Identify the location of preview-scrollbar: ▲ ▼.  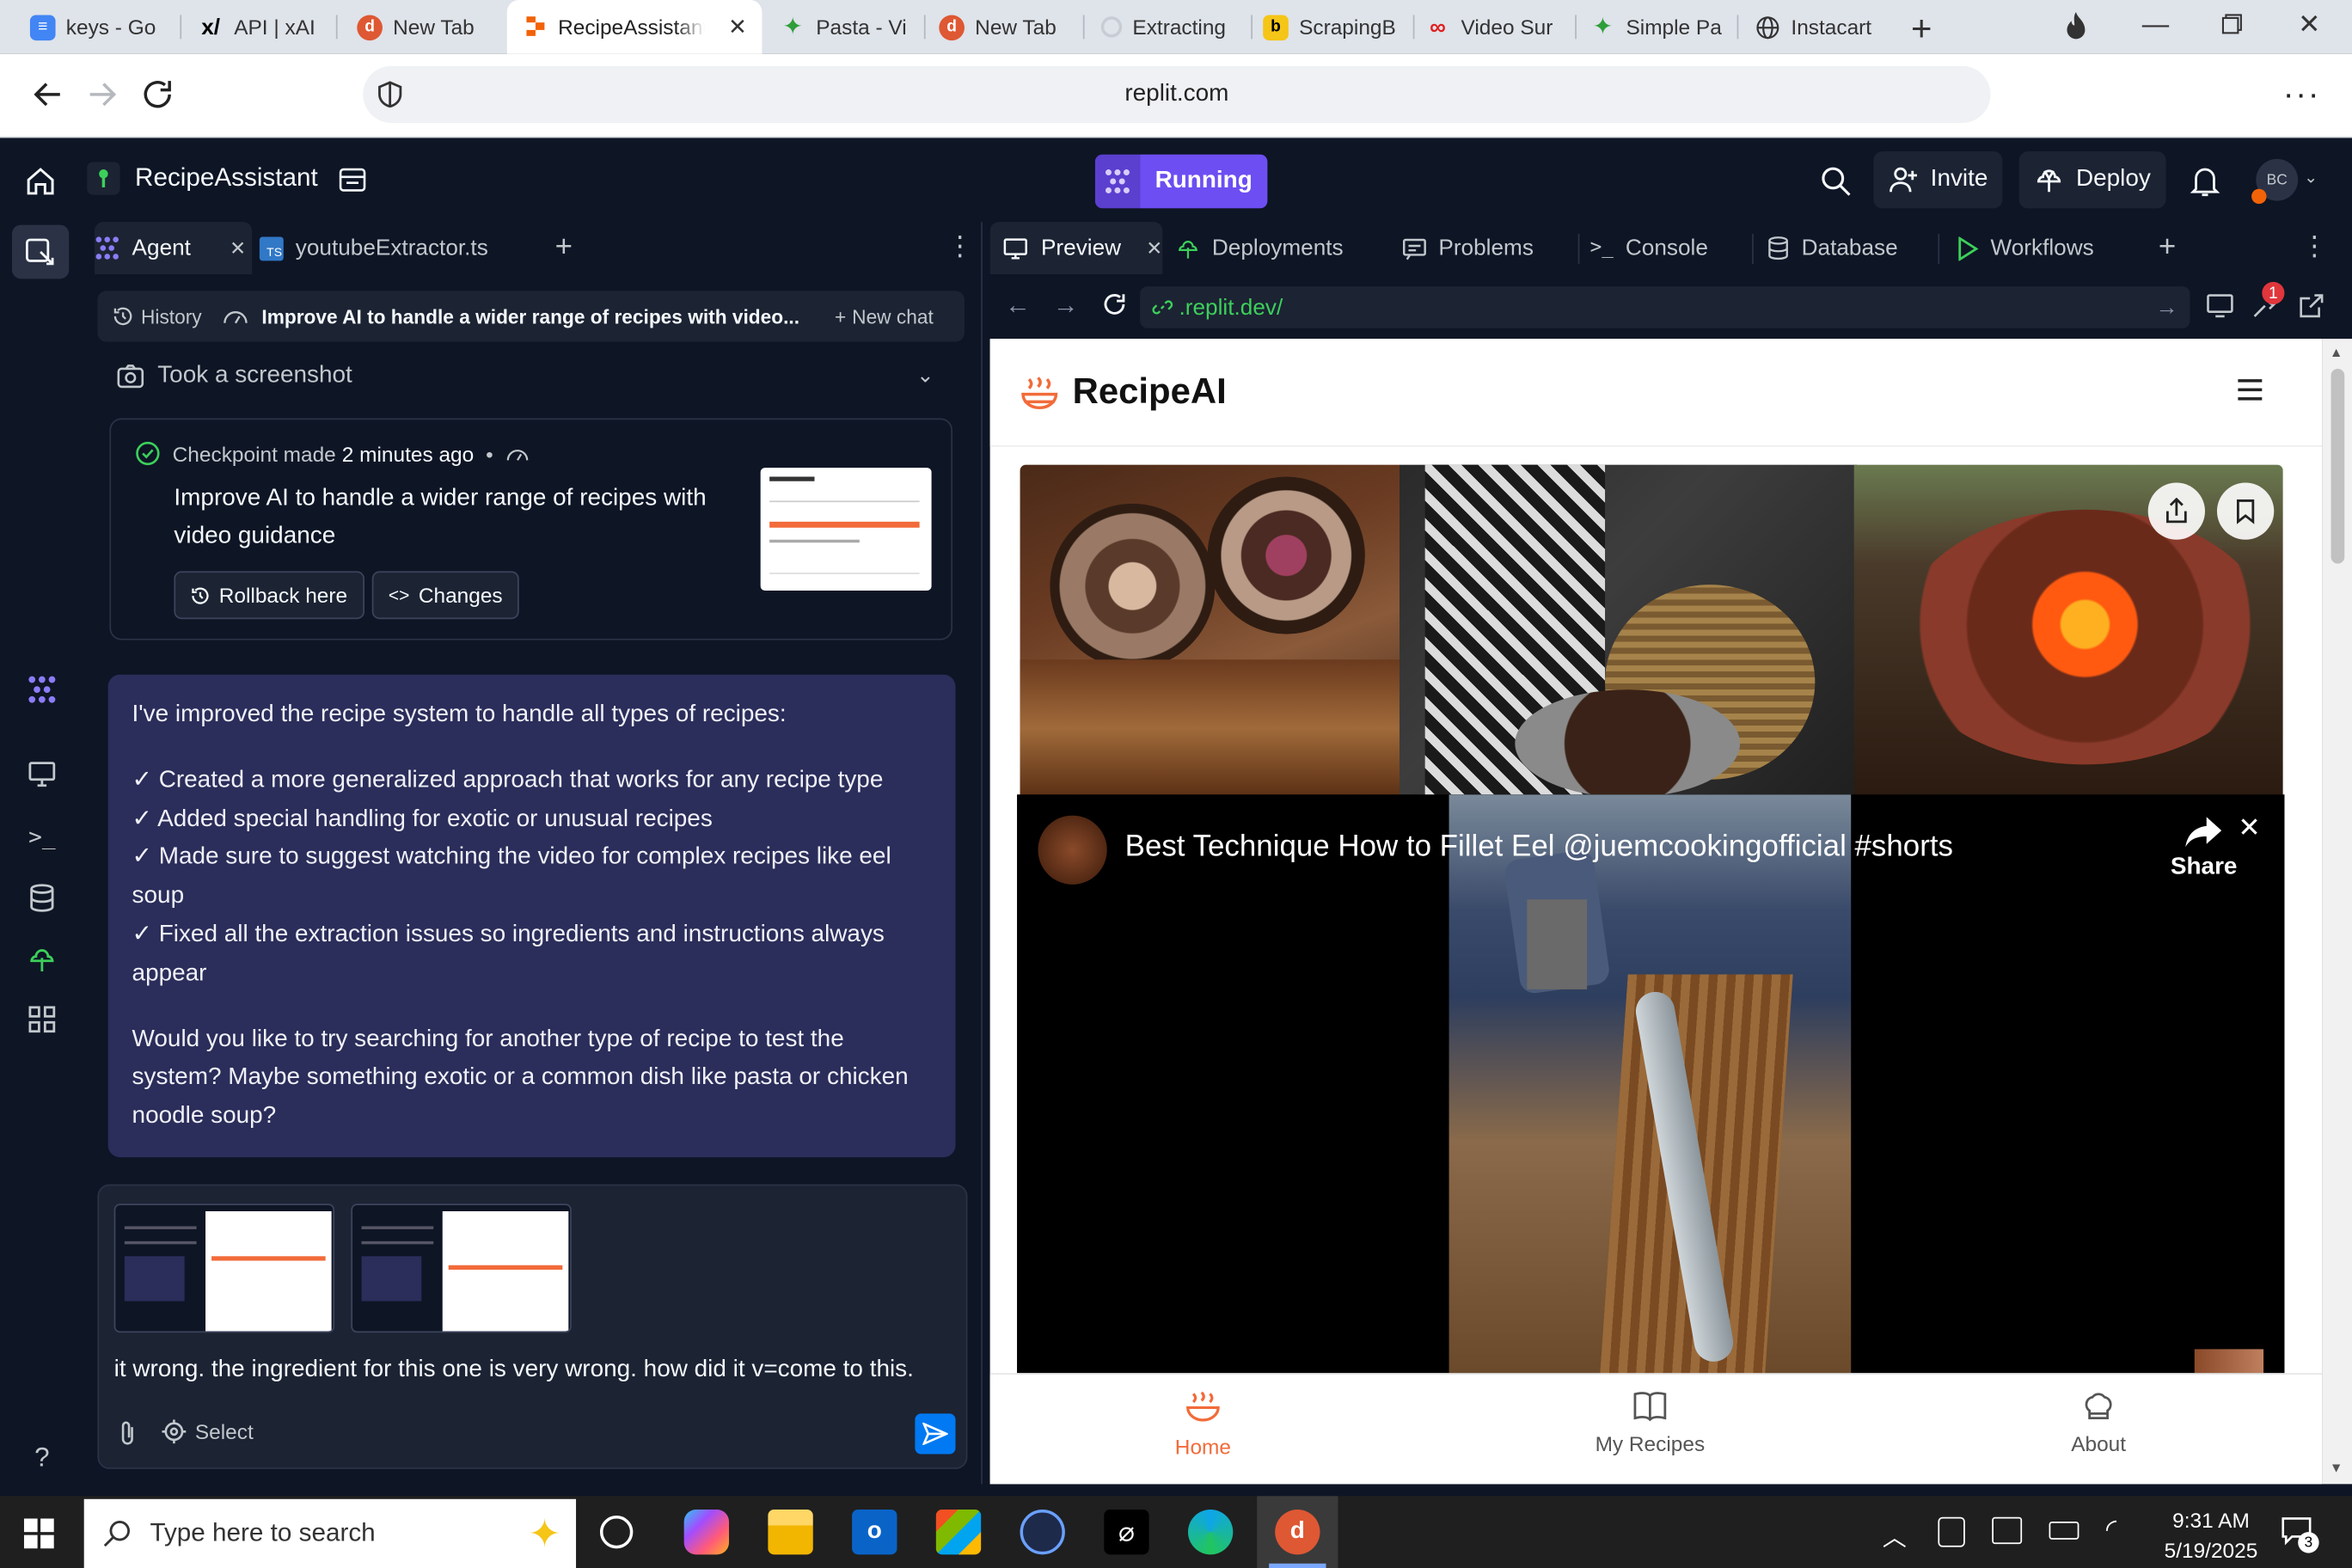
(2337, 912).